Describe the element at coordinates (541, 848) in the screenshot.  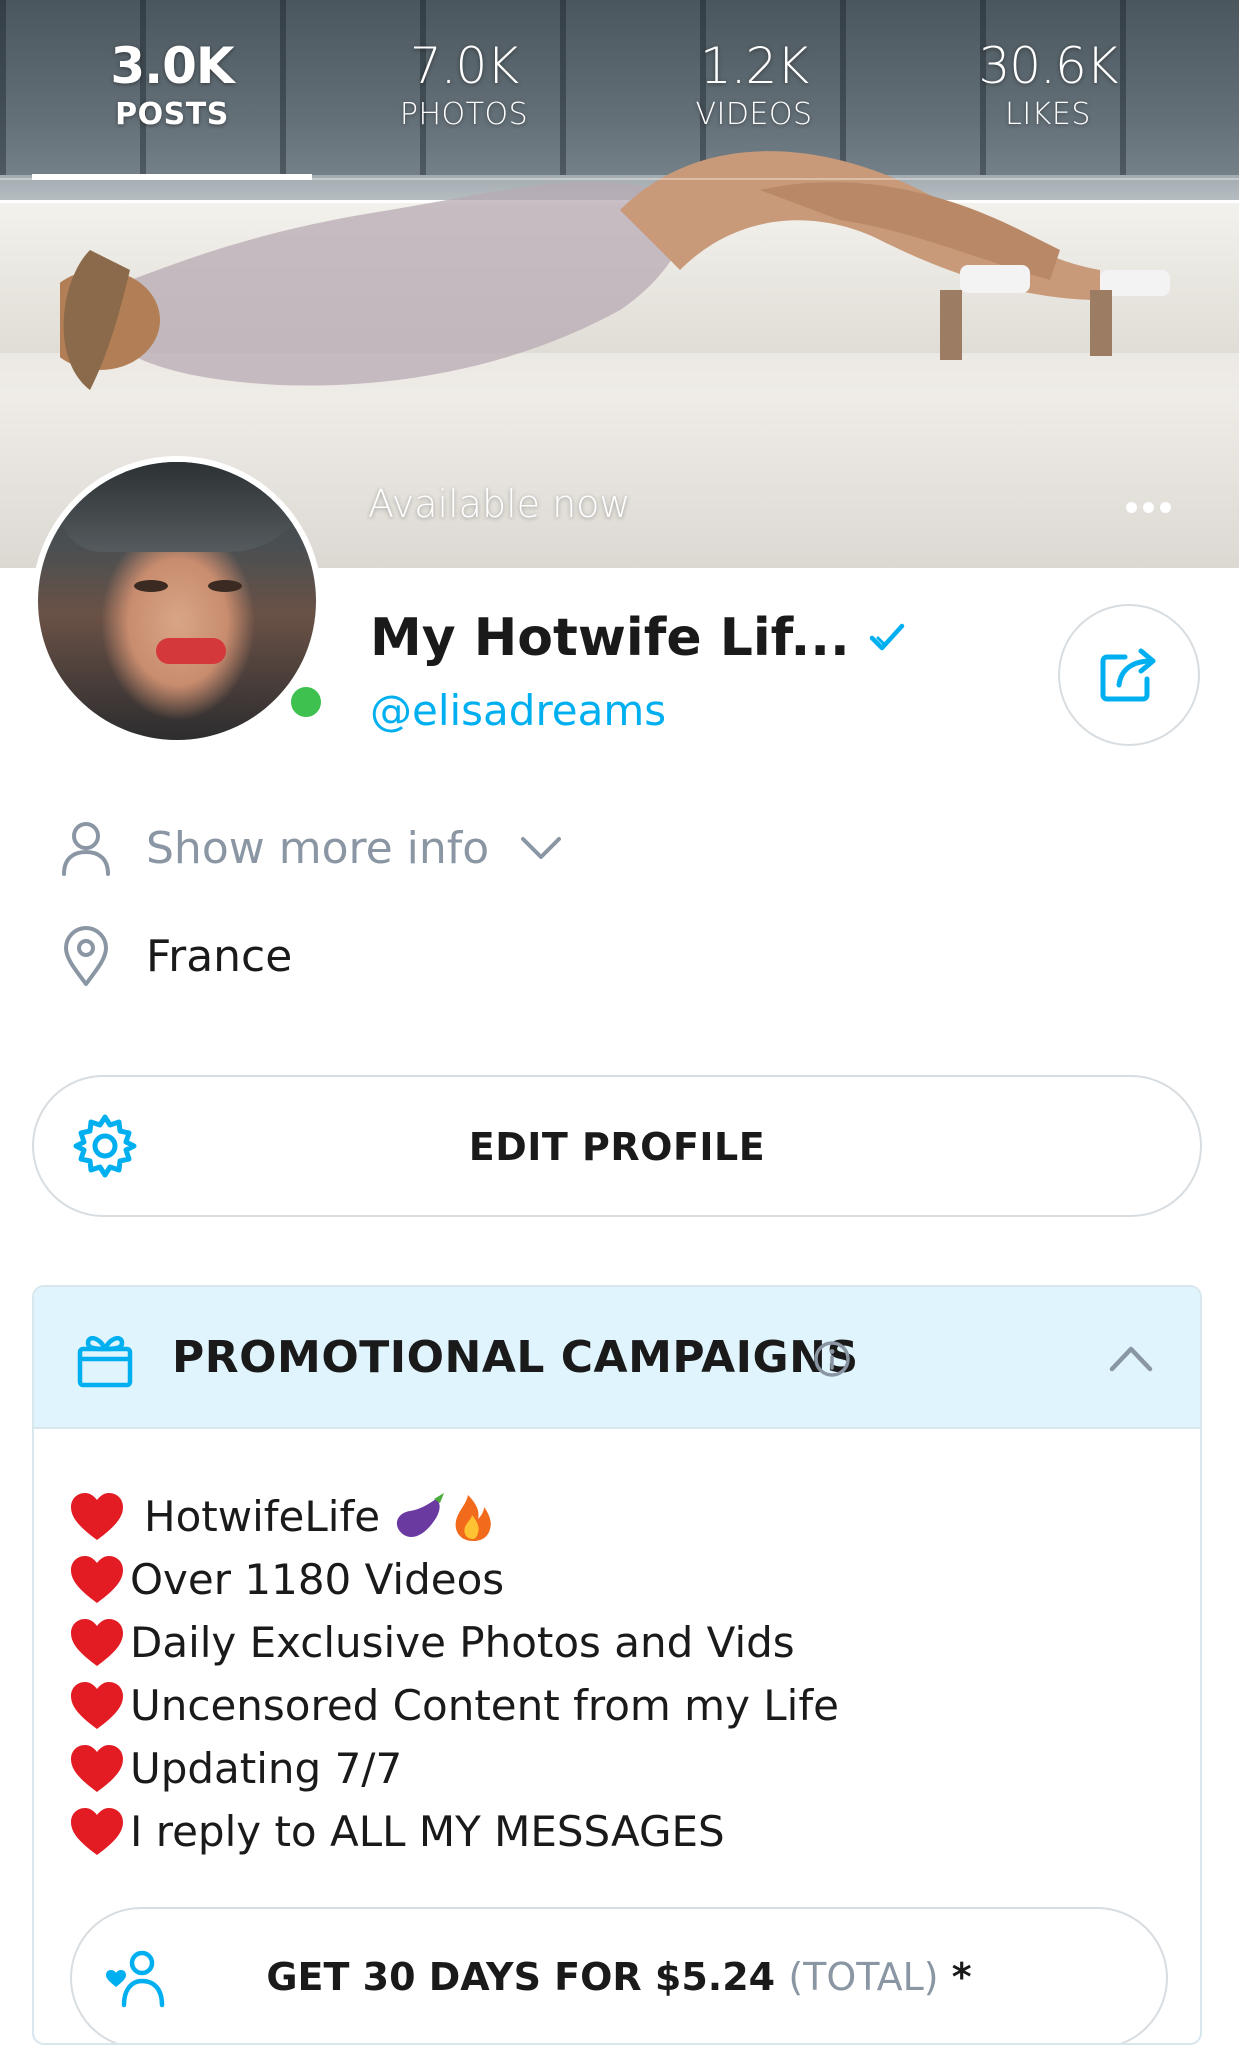
I see `chevron-down-icon` at that location.